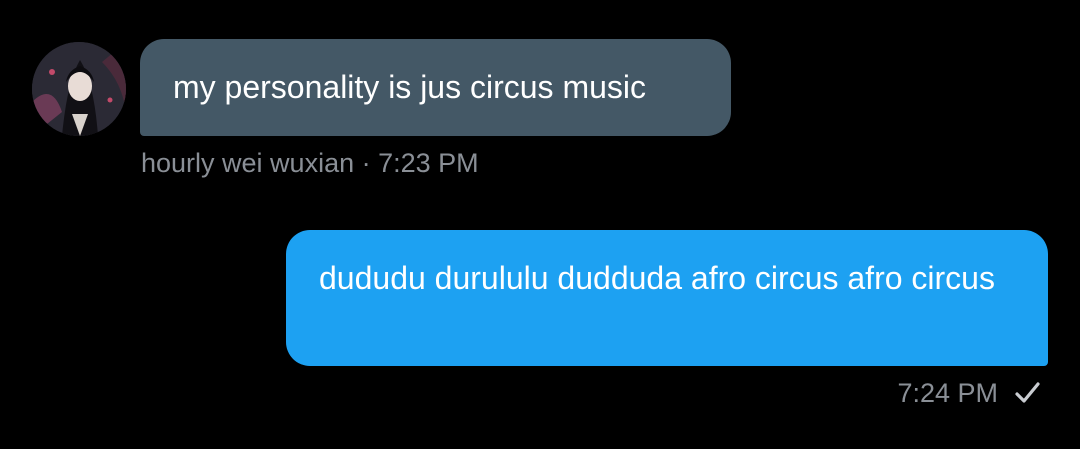  I want to click on avatar-image, so click(79, 89).